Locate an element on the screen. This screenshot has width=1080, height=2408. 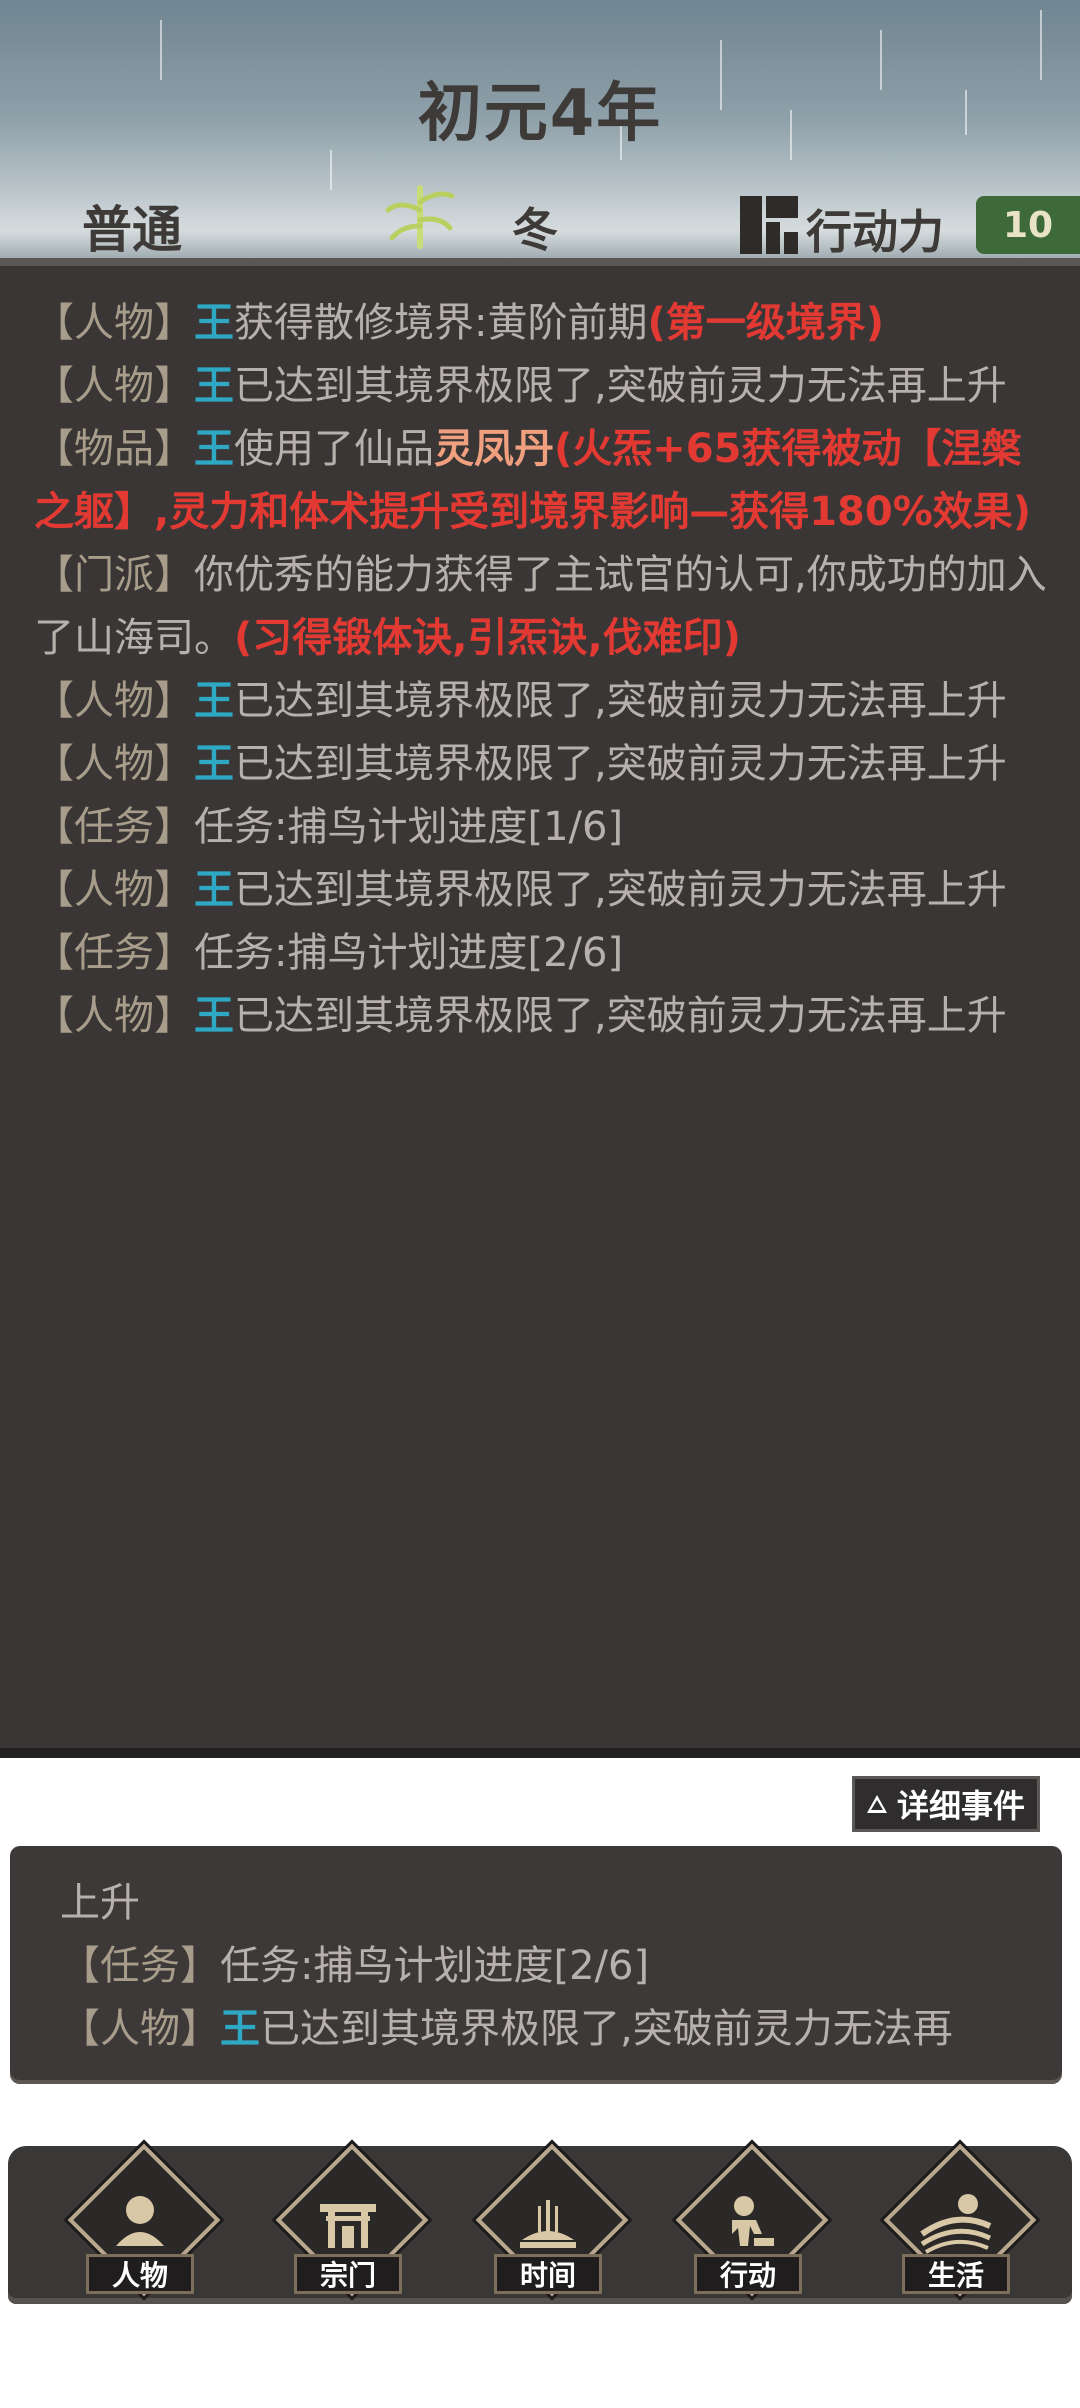
bamboo-icon is located at coordinates (420, 217).